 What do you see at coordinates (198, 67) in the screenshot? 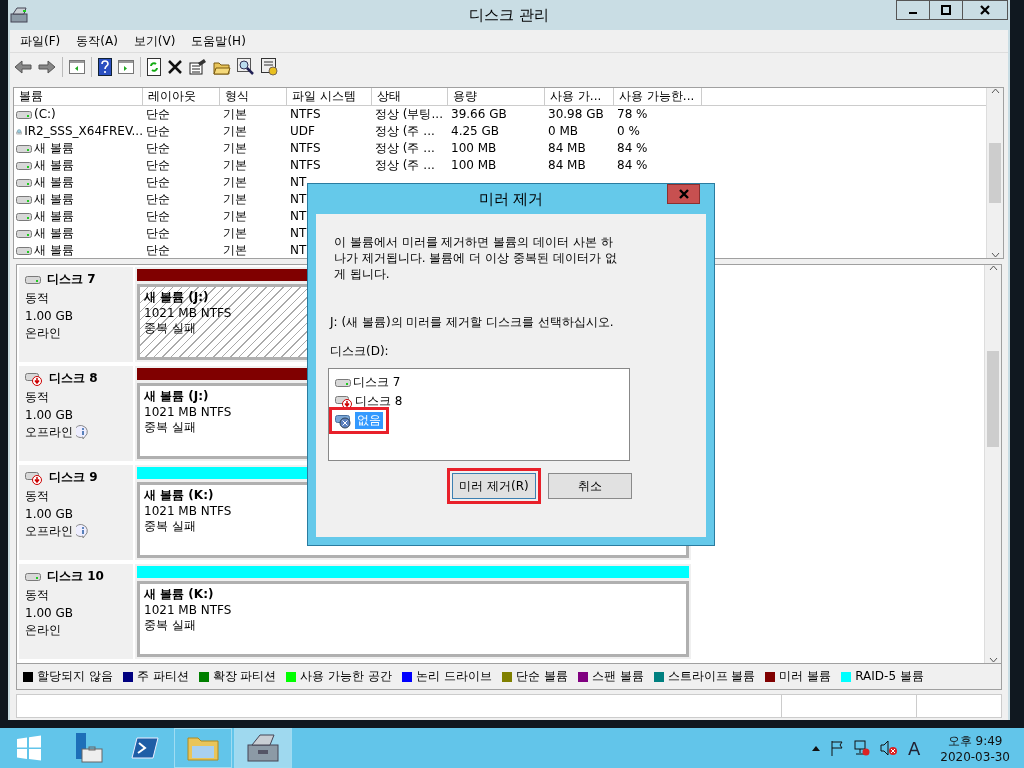
I see `properties-icon` at bounding box center [198, 67].